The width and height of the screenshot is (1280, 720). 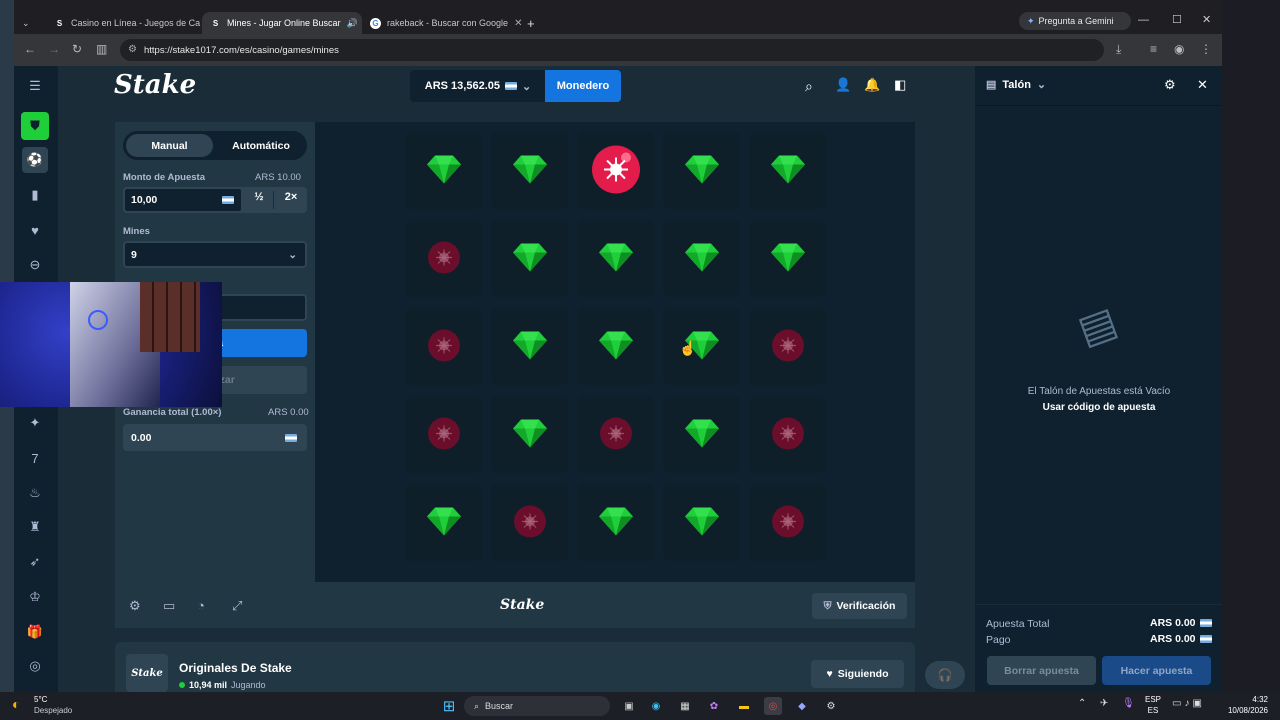 I want to click on settings-app-icon: ⚙, so click(x=831, y=706).